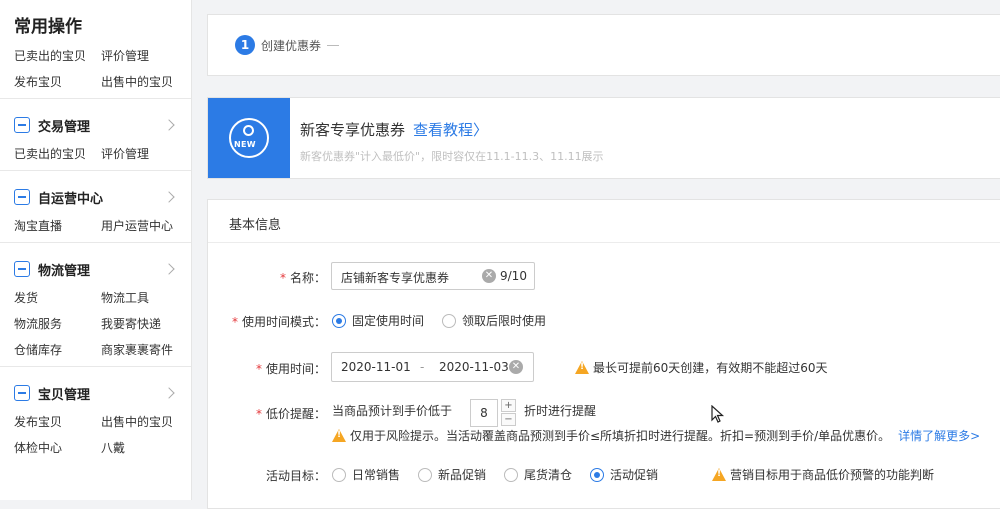  What do you see at coordinates (71, 199) in the screenshot?
I see `self-operation-title: 自运营中心` at bounding box center [71, 199].